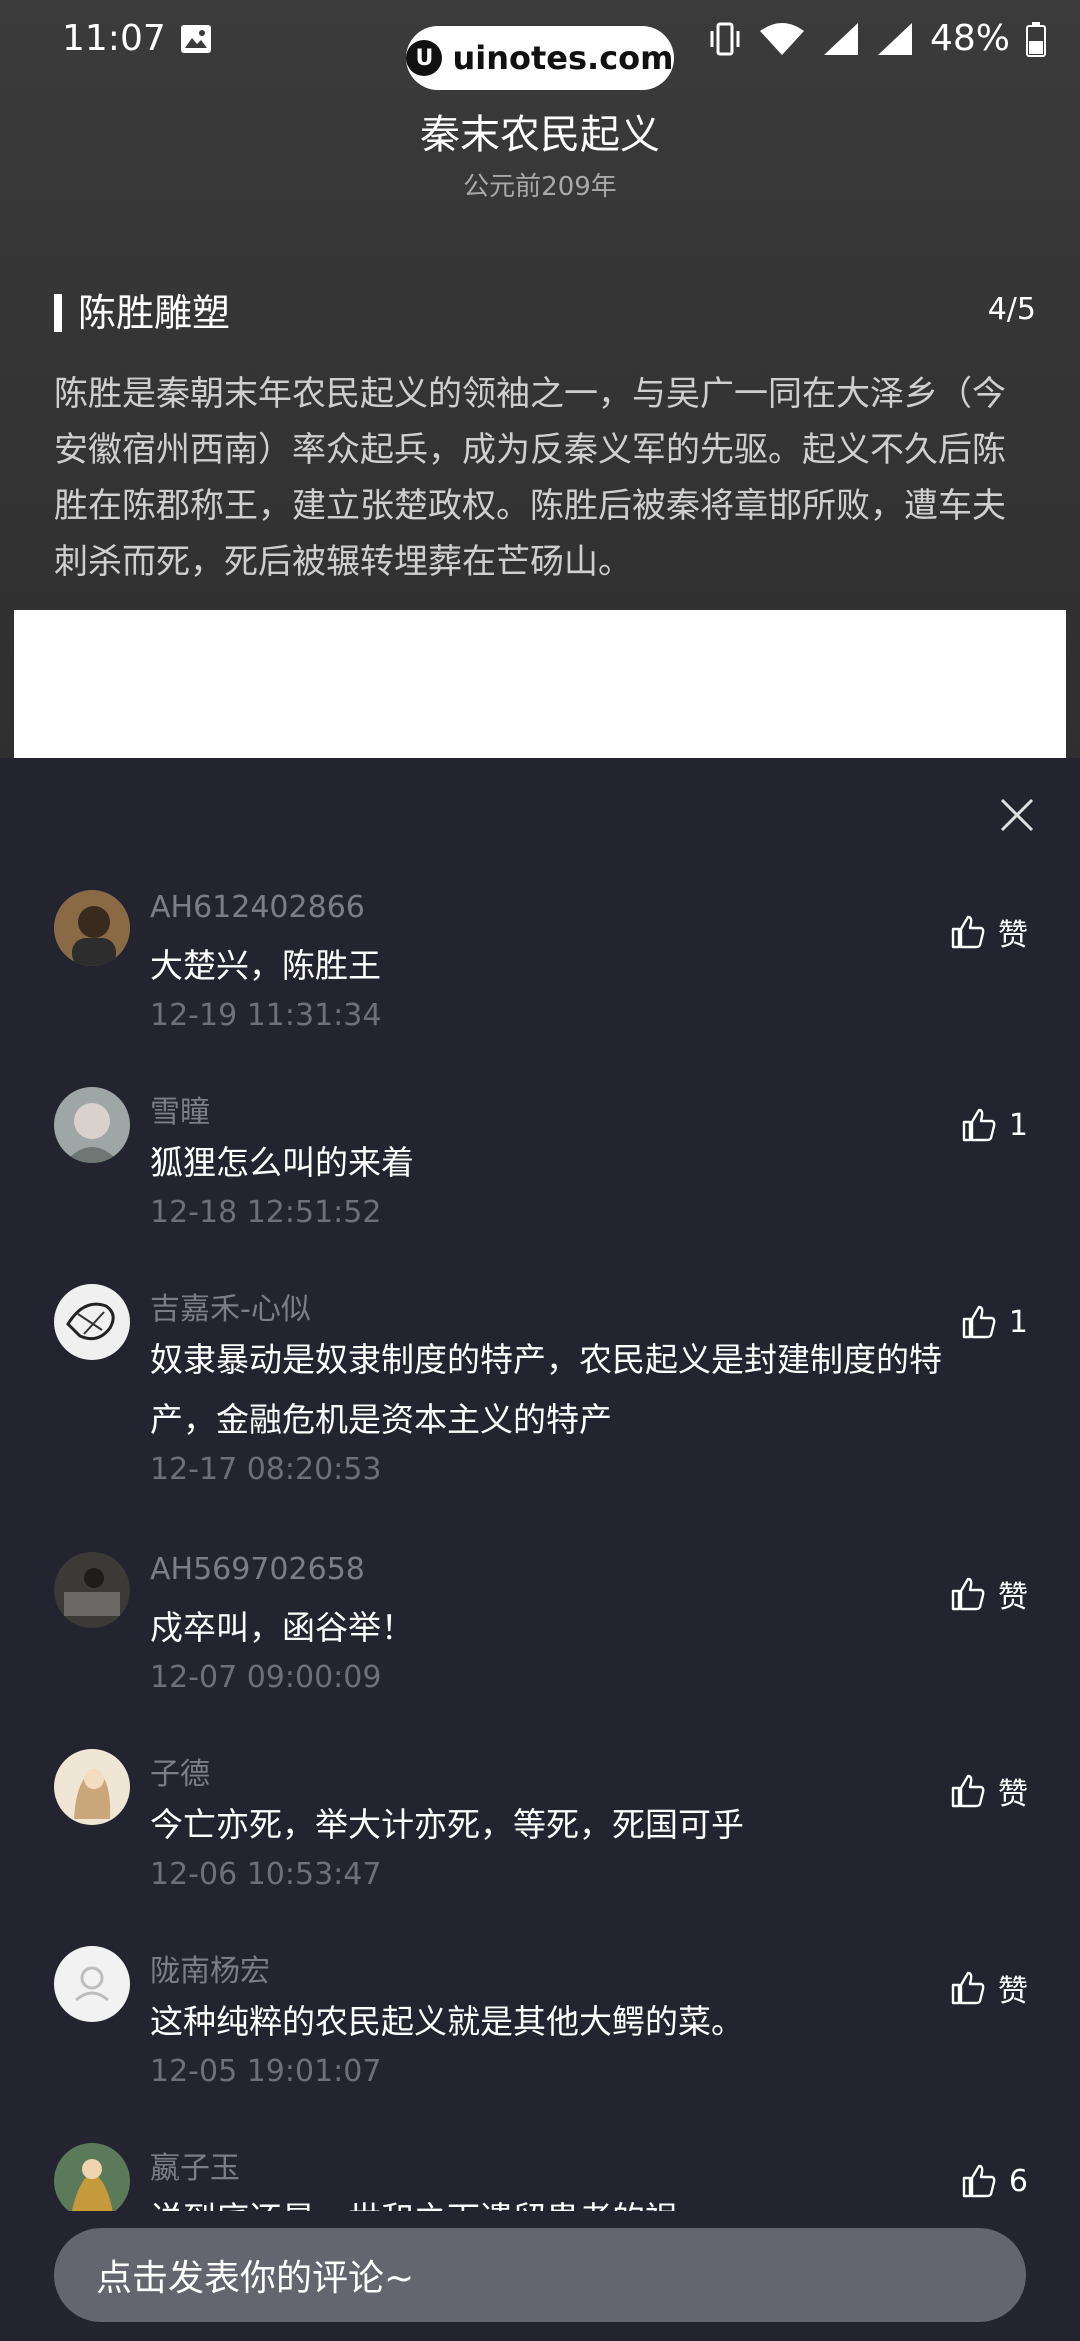 The width and height of the screenshot is (1080, 2341). I want to click on status-icons: 48%, so click(877, 38).